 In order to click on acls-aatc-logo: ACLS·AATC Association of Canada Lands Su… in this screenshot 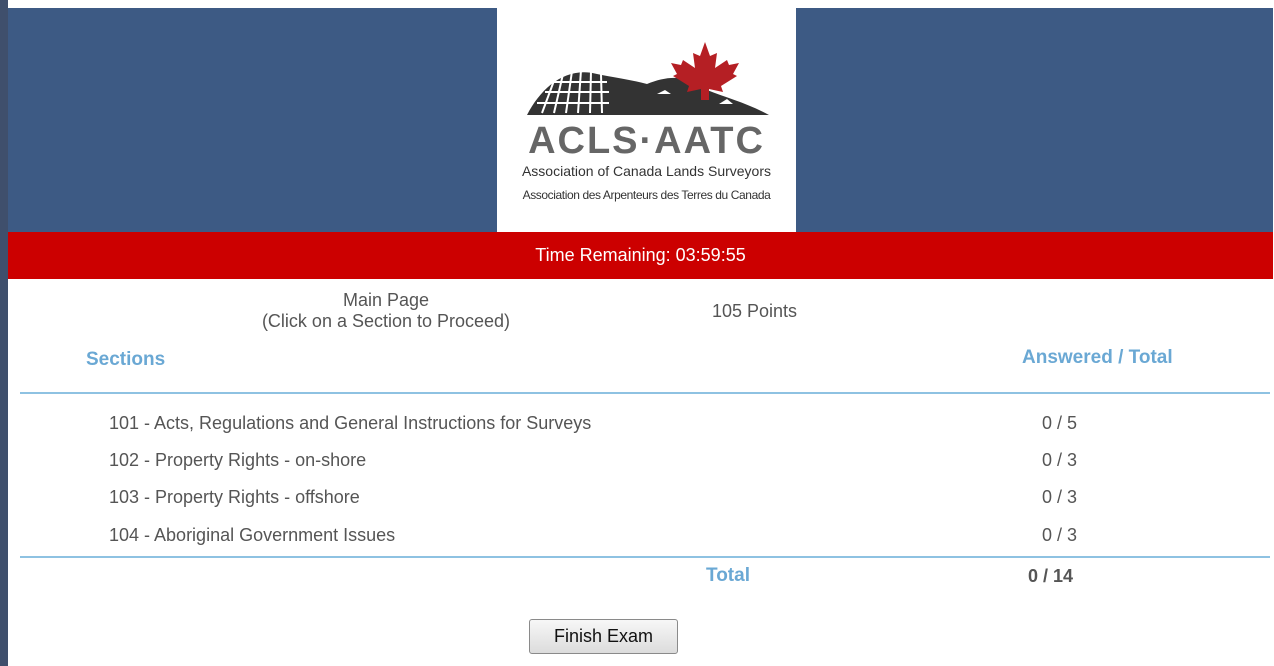, I will do `click(646, 120)`.